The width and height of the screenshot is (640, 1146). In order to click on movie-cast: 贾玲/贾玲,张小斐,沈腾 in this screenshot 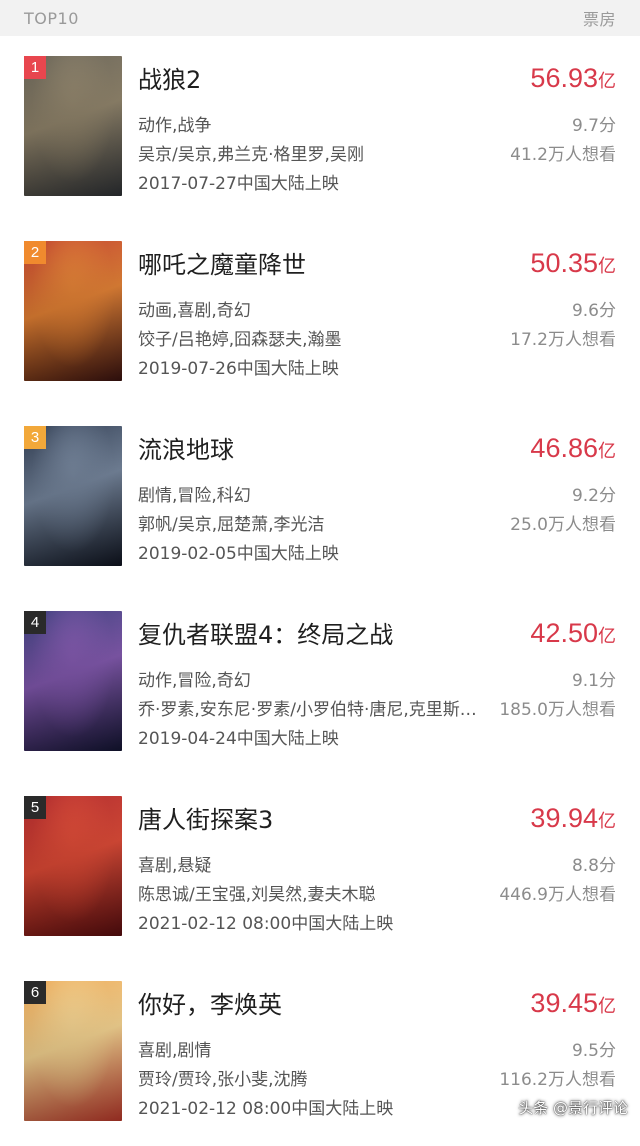, I will do `click(223, 1080)`.